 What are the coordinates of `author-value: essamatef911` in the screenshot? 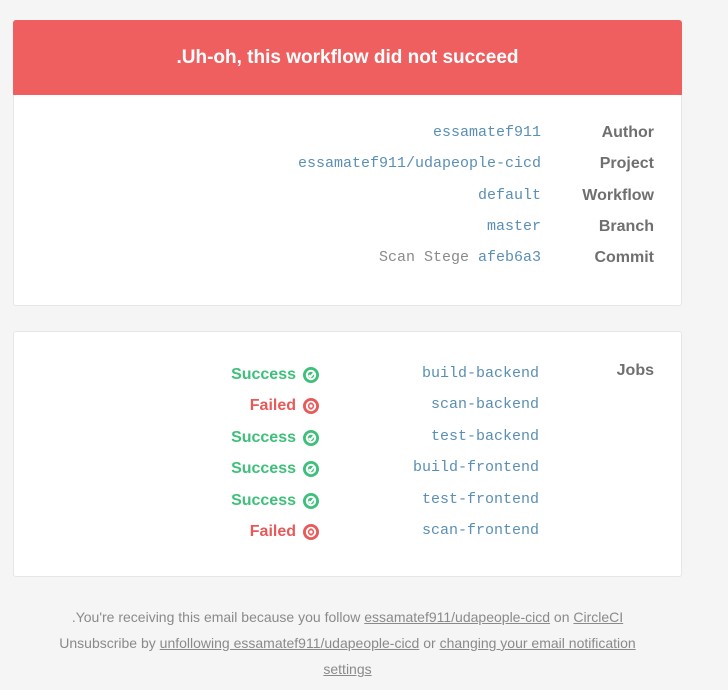 It's located at (487, 133).